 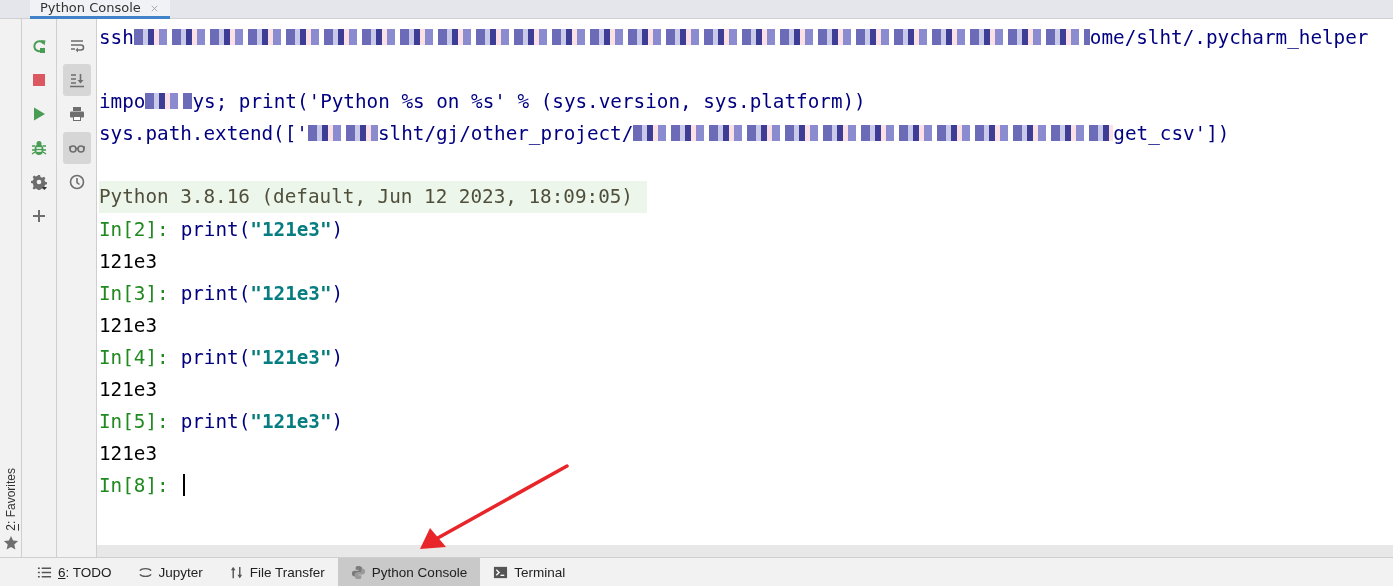 I want to click on tool-window-button: Jupyter, so click(x=170, y=572).